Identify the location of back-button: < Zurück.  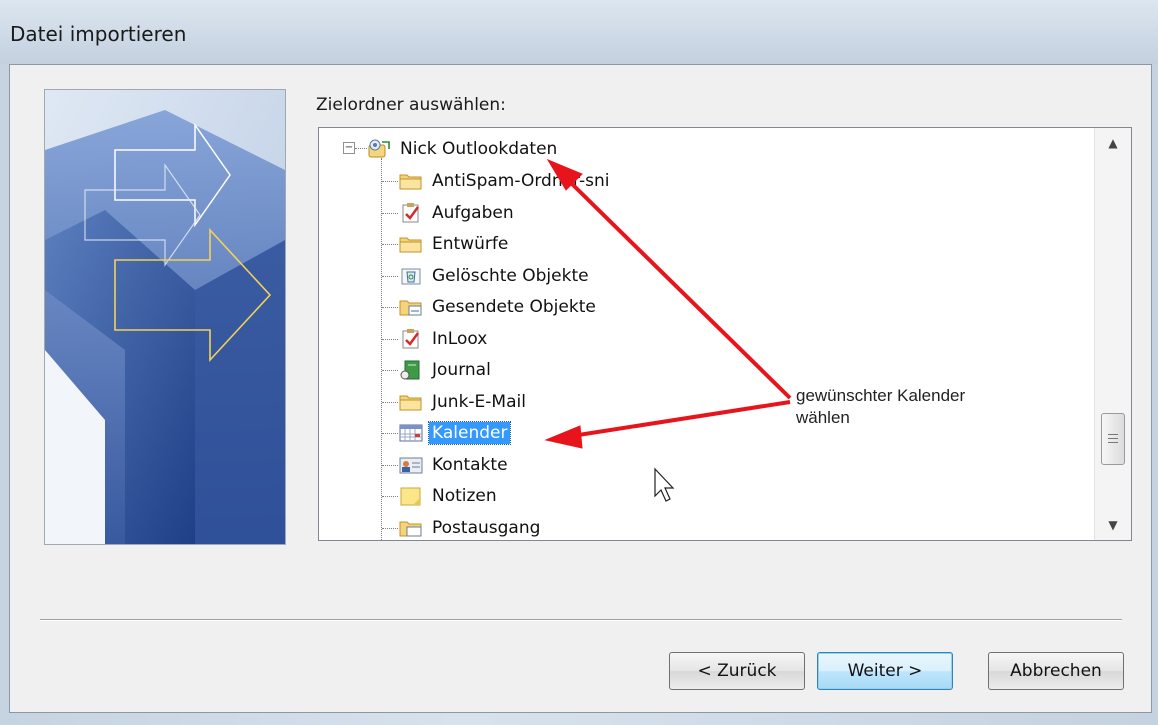
(737, 671).